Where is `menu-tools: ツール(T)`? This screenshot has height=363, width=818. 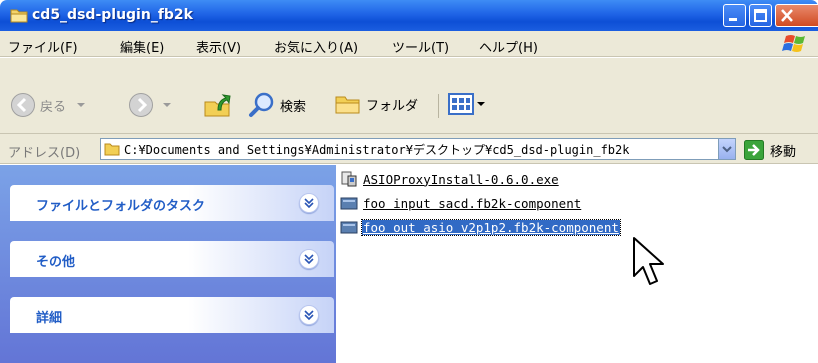
menu-tools: ツール(T) is located at coordinates (420, 46).